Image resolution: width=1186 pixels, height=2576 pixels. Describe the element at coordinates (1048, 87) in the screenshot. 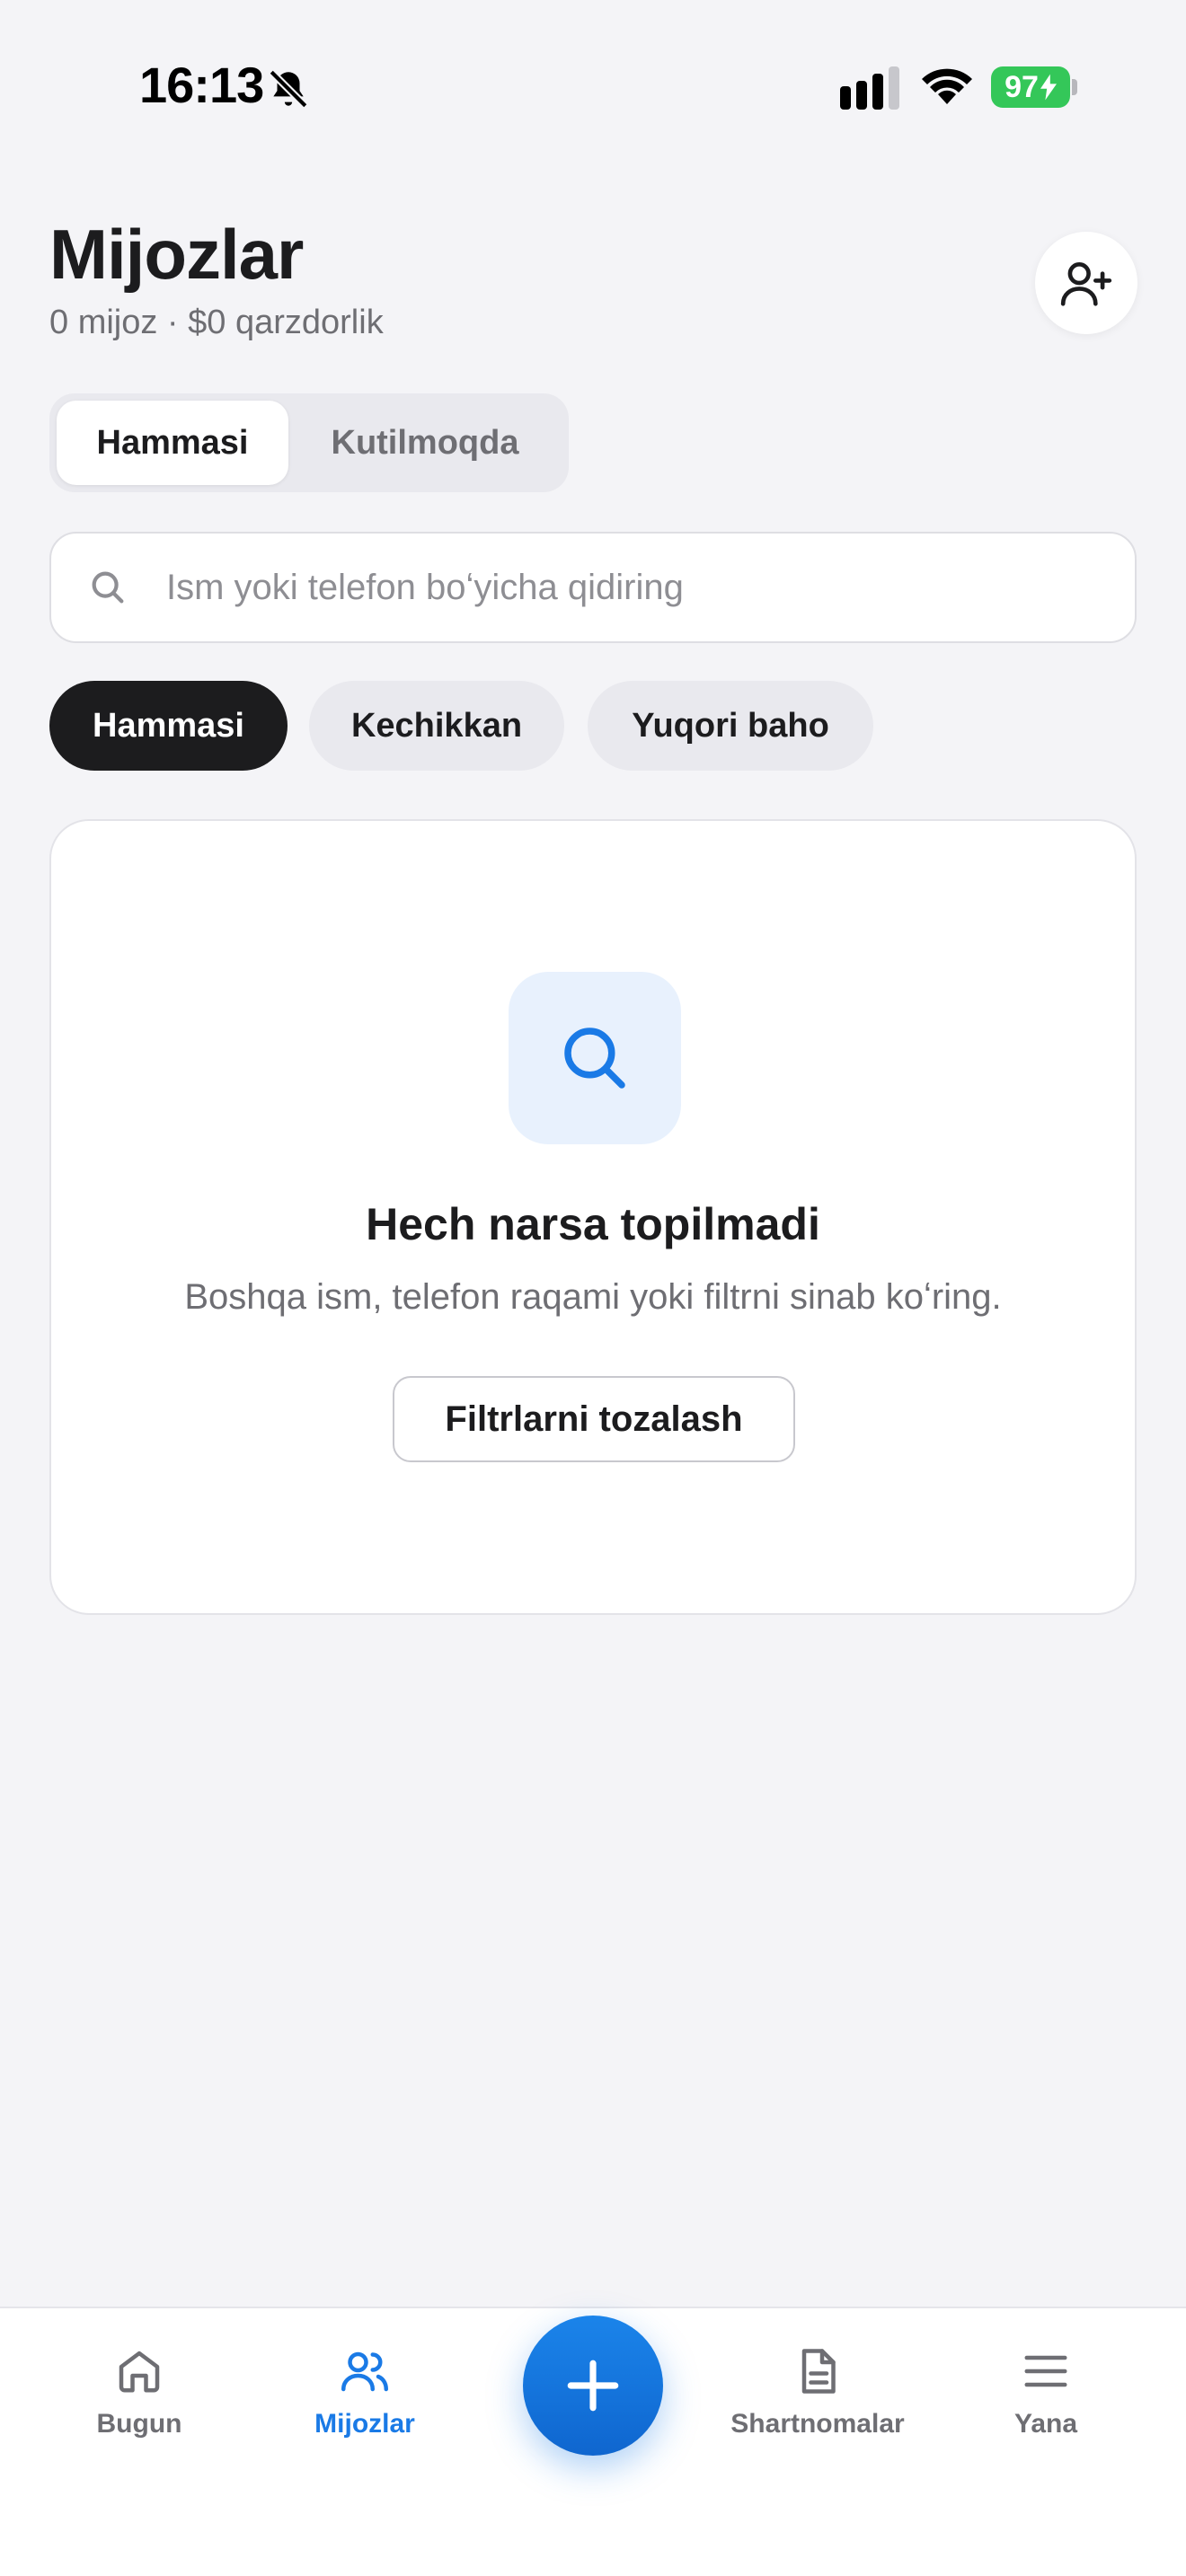

I see `charging-bolt-icon` at that location.